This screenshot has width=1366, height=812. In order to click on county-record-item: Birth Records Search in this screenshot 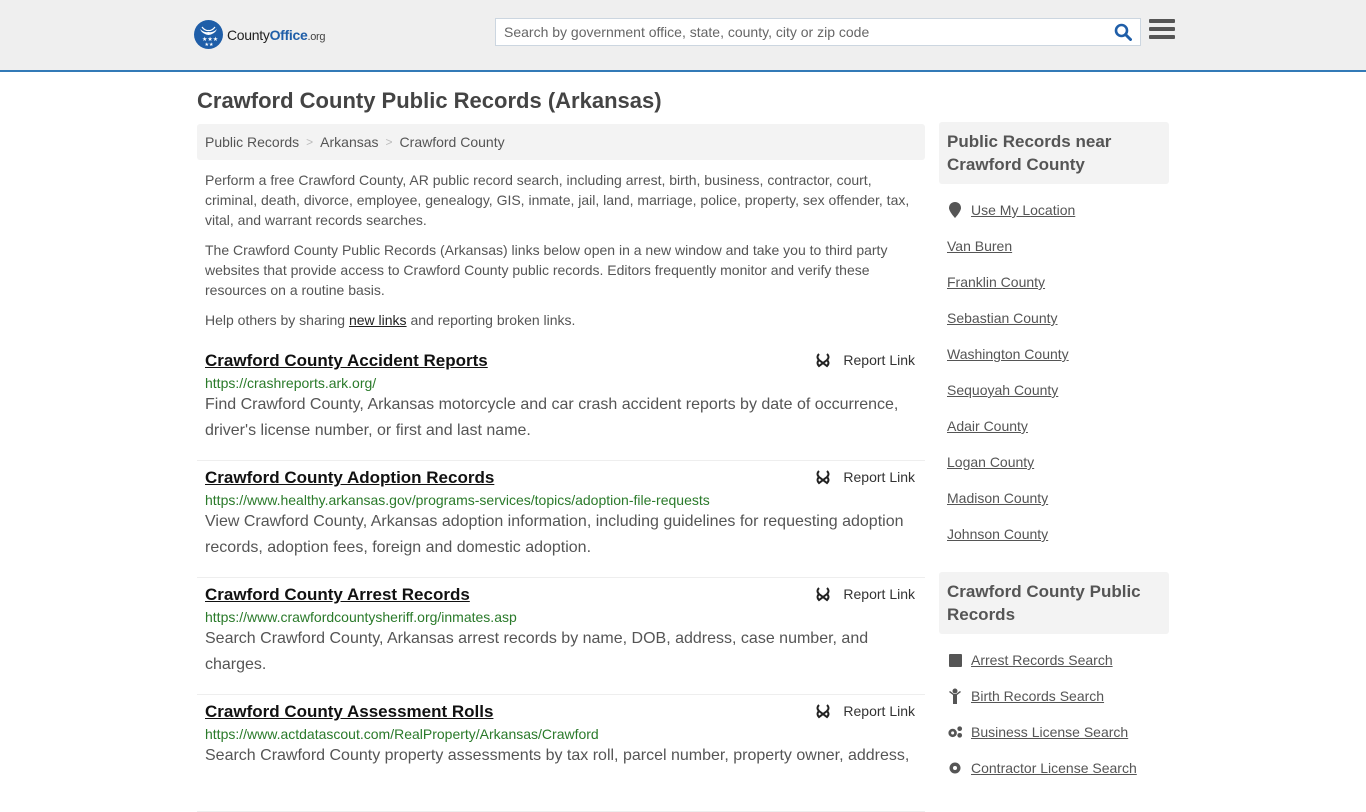, I will do `click(1054, 696)`.